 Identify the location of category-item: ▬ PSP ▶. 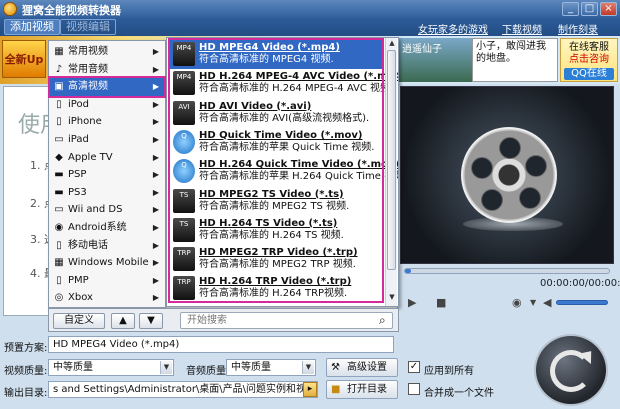
(107, 175).